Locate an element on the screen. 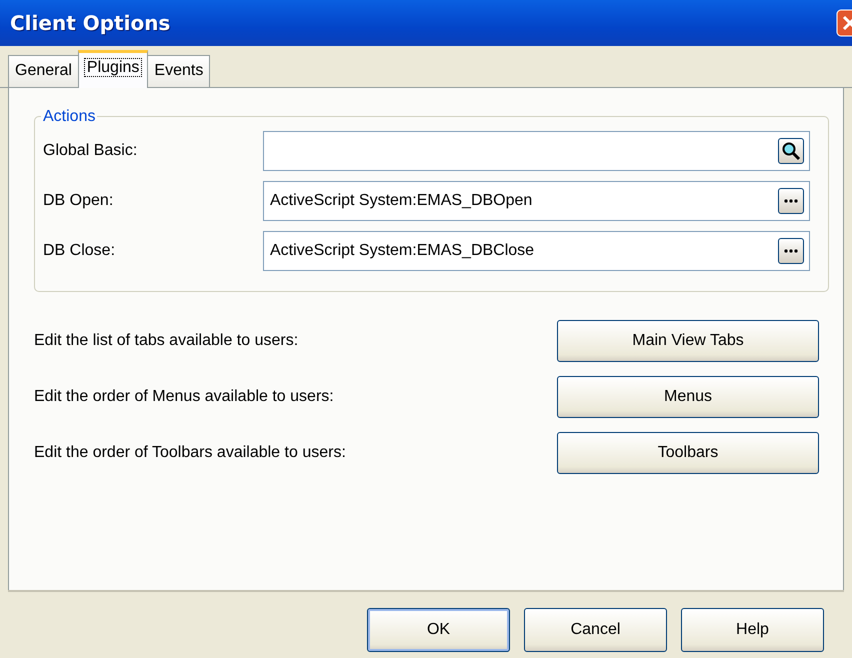 This screenshot has width=852, height=658. tab: Plugins is located at coordinates (113, 69).